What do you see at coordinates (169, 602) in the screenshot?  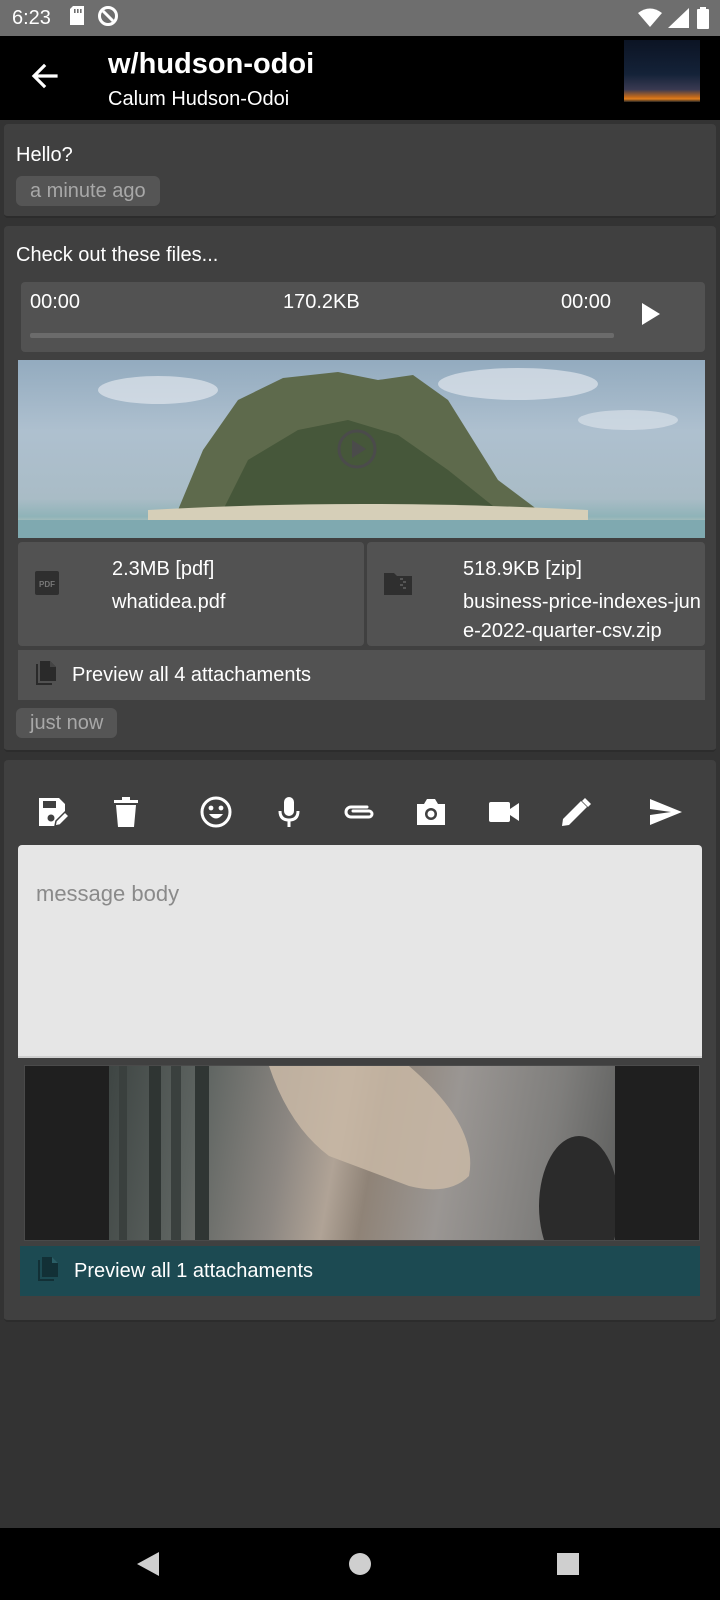 I see `file-name: whatidea.pdf` at bounding box center [169, 602].